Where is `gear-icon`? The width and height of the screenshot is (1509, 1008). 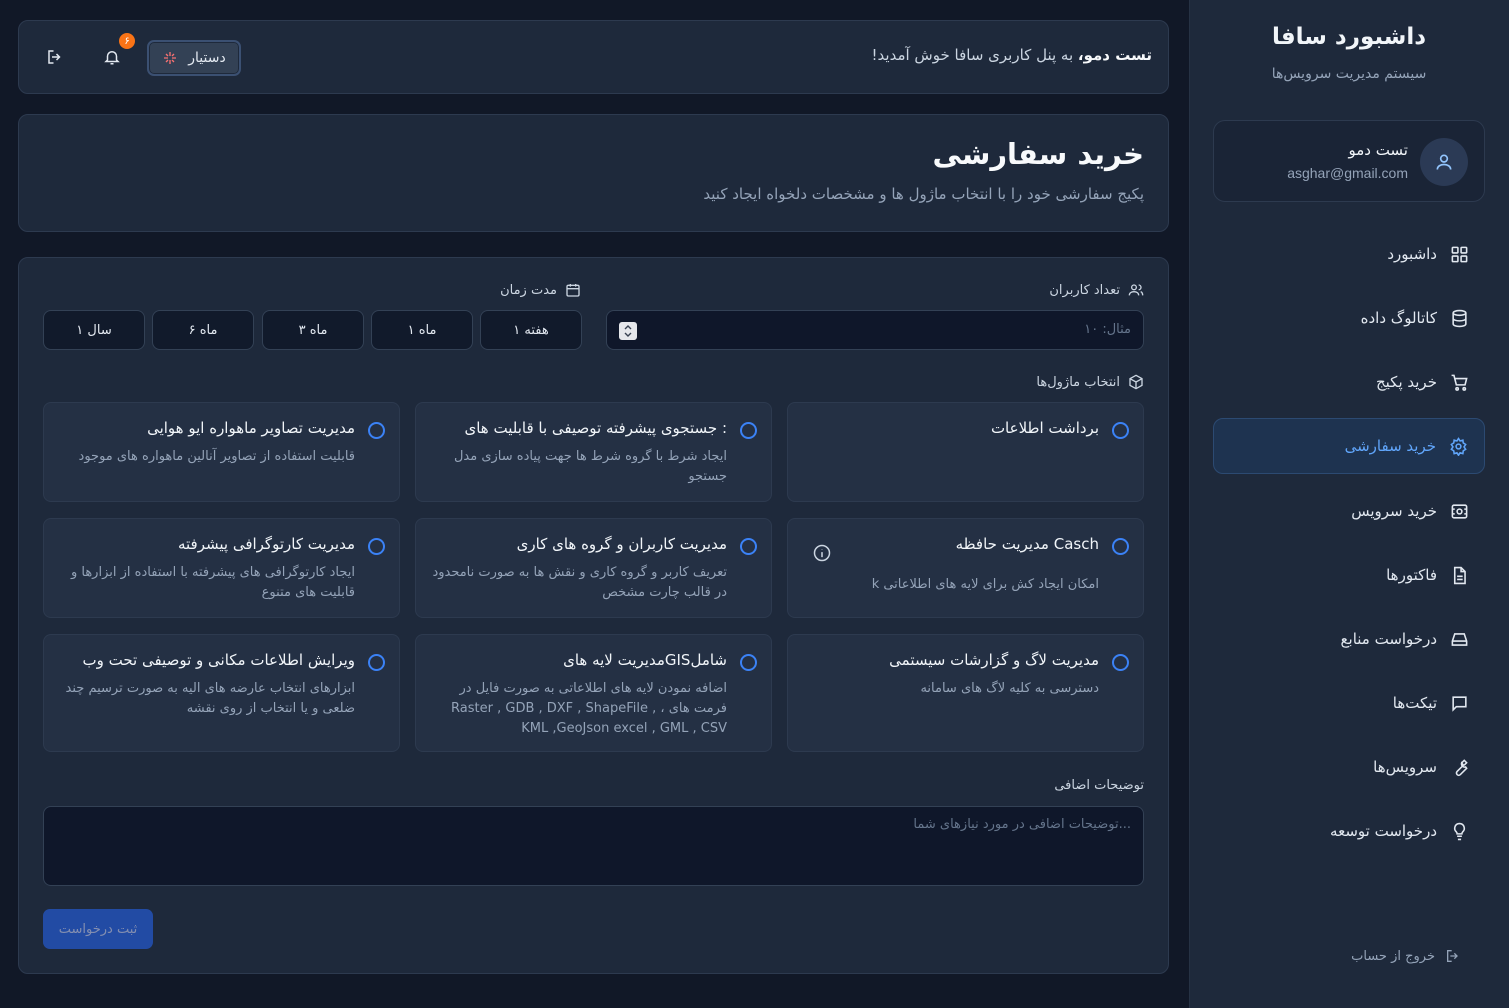
gear-icon is located at coordinates (1458, 446).